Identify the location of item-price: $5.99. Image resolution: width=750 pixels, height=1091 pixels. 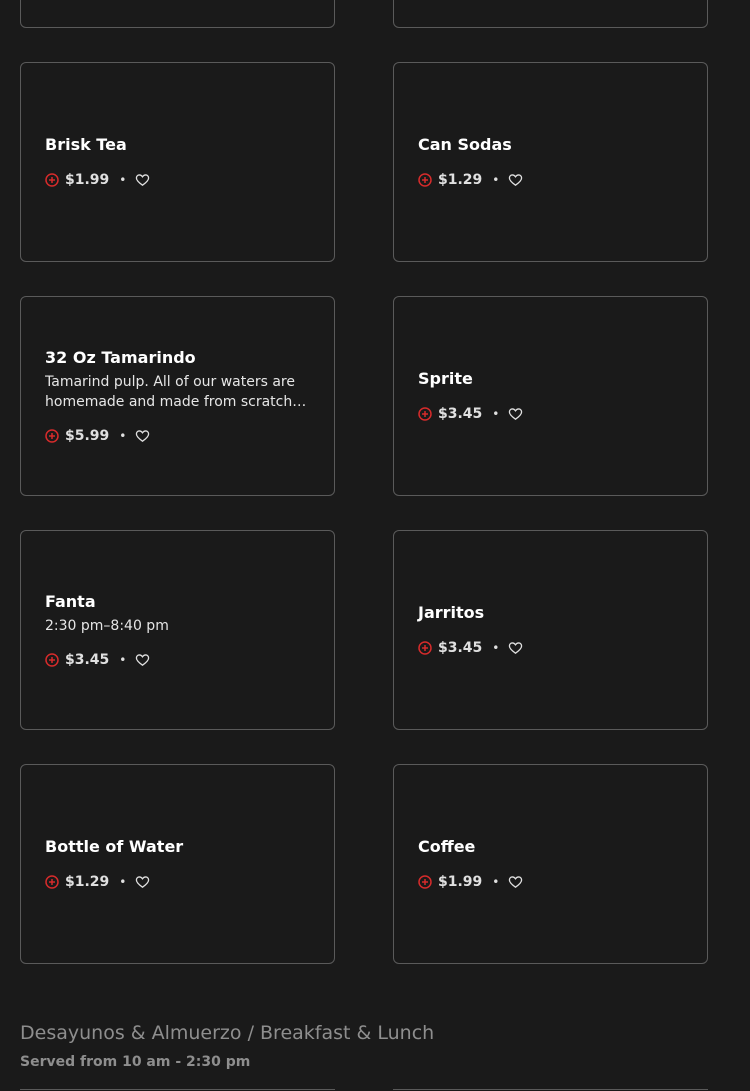
(87, 435).